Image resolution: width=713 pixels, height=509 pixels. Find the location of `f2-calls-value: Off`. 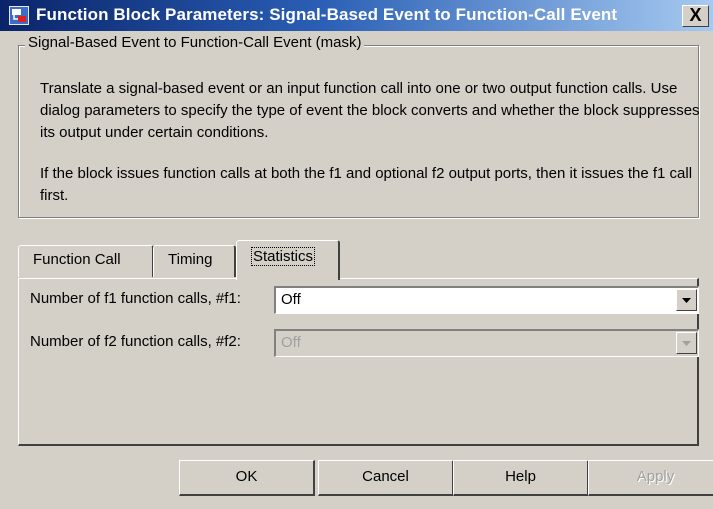

f2-calls-value: Off is located at coordinates (291, 342).